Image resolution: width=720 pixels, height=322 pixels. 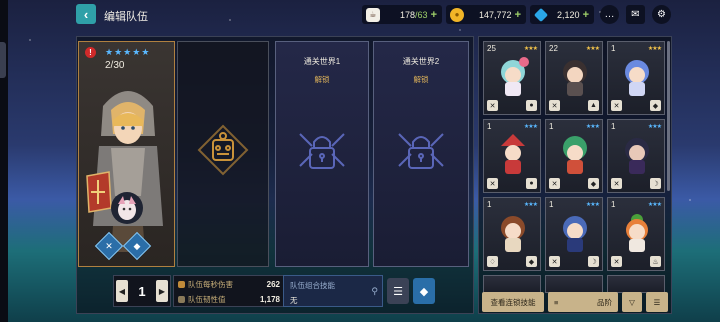 I want to click on sort-menu-icon: ≡, so click(x=556, y=302).